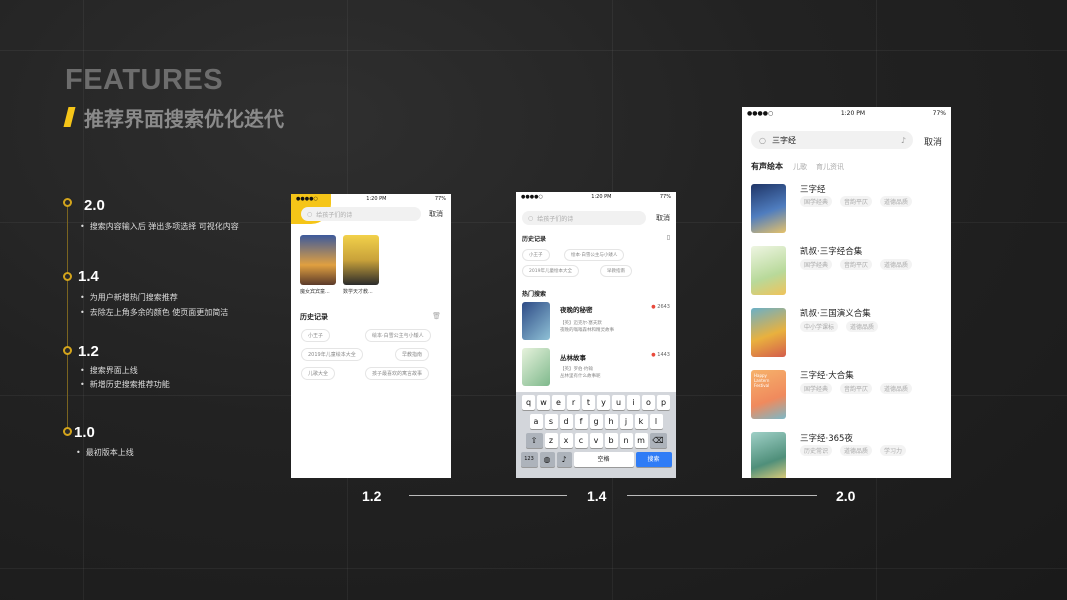 This screenshot has height=600, width=1067. I want to click on battery-label: 77%, so click(939, 113).